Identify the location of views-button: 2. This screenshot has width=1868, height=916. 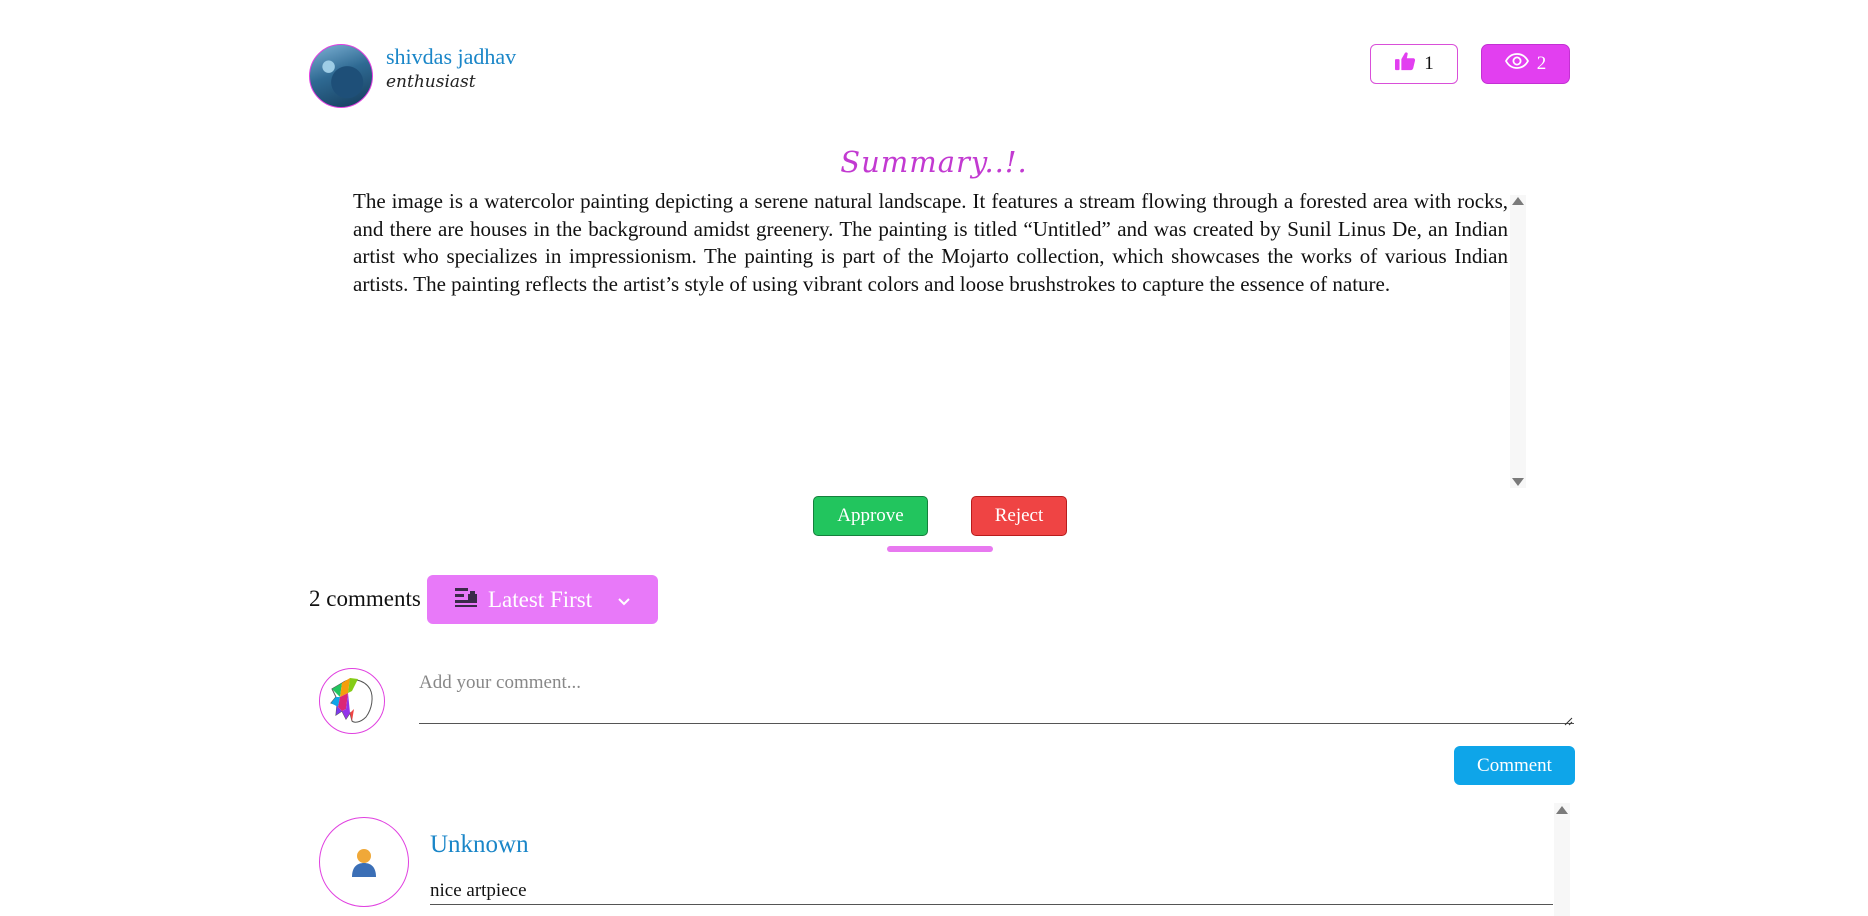
(1525, 64).